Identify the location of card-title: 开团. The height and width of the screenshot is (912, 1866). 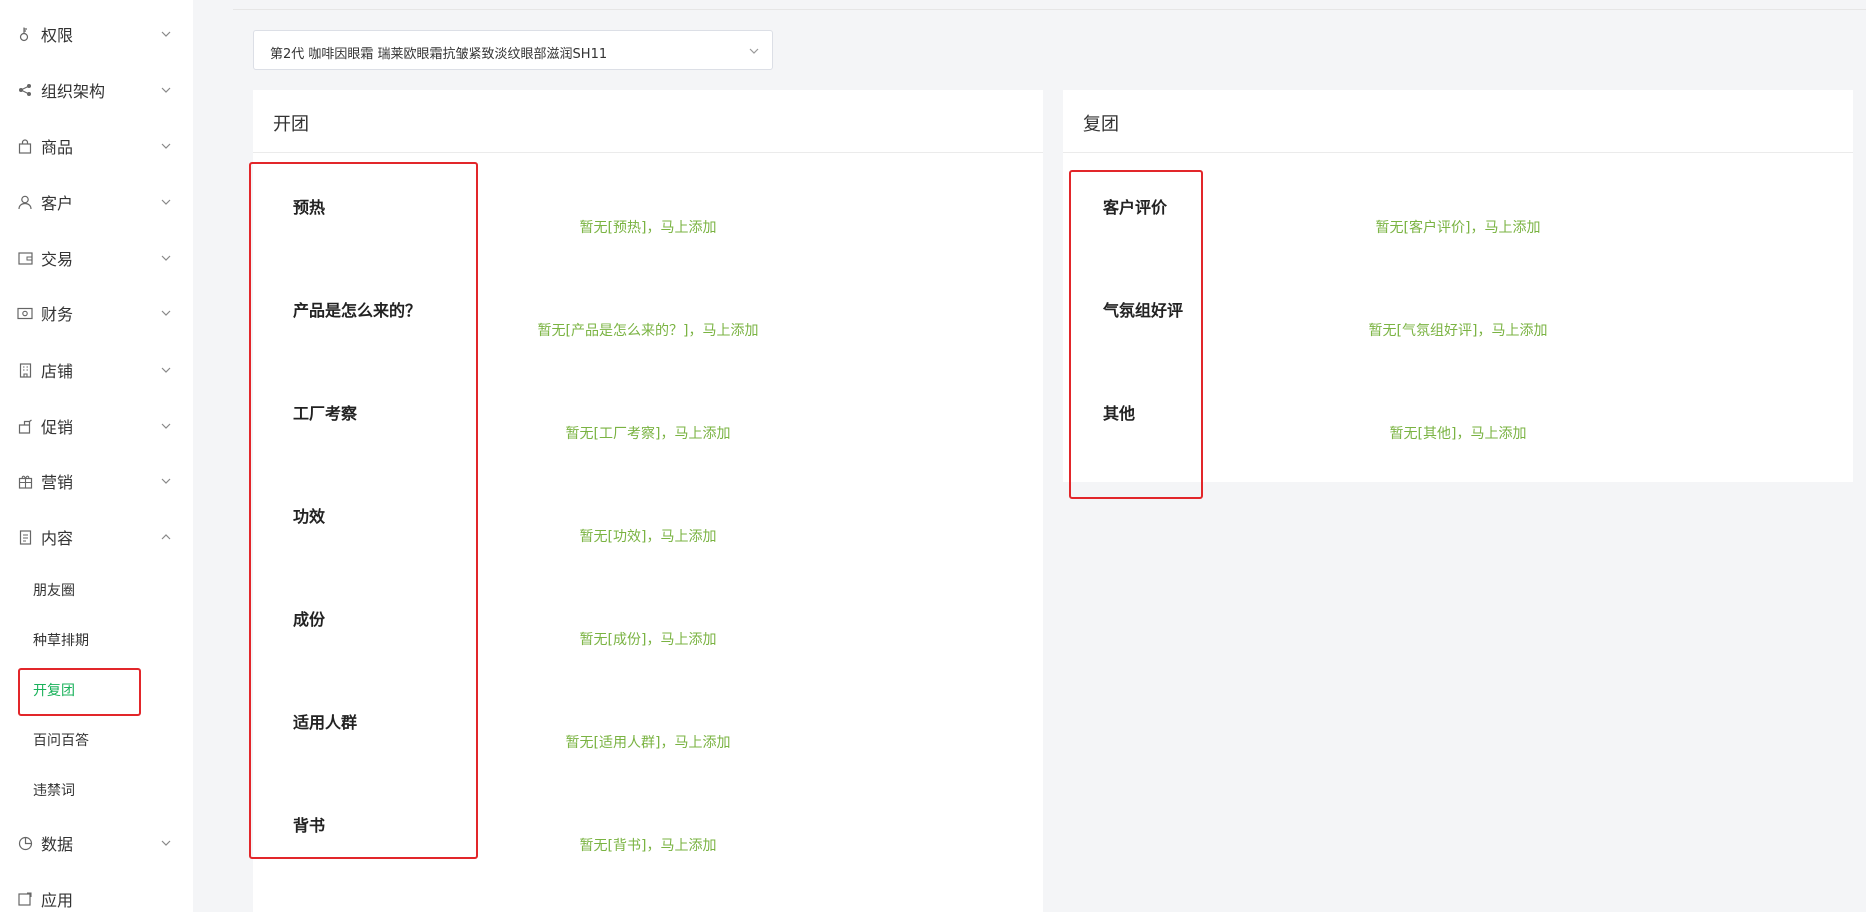
(291, 124).